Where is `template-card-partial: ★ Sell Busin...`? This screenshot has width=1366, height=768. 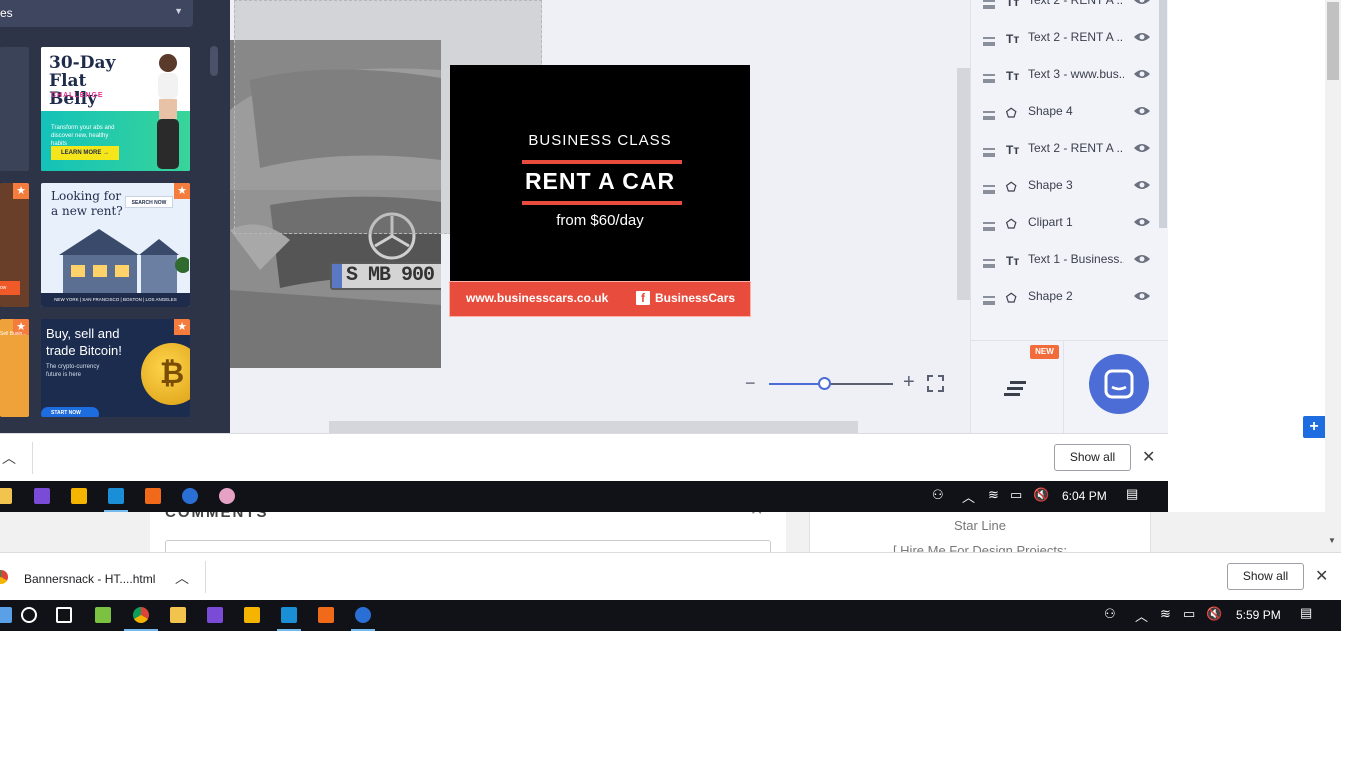 template-card-partial: ★ Sell Busin... is located at coordinates (14, 368).